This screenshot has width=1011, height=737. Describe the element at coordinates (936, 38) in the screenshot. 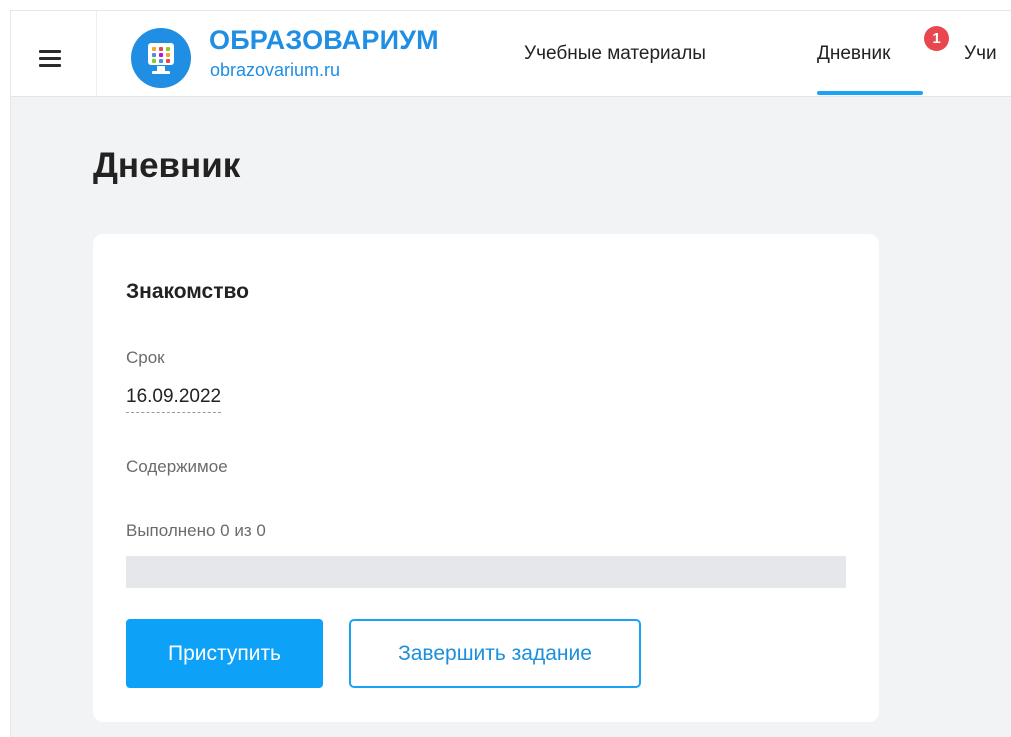

I see `notification-badge: 1` at that location.